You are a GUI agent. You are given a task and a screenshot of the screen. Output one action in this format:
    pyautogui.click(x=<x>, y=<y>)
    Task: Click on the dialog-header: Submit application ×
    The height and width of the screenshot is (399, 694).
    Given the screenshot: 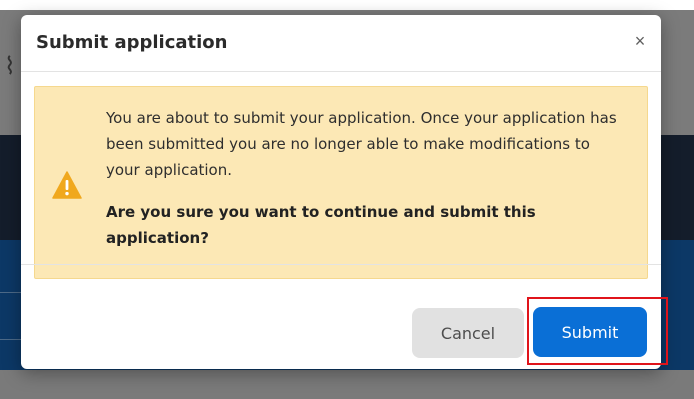 What is the action you would take?
    pyautogui.click(x=341, y=43)
    